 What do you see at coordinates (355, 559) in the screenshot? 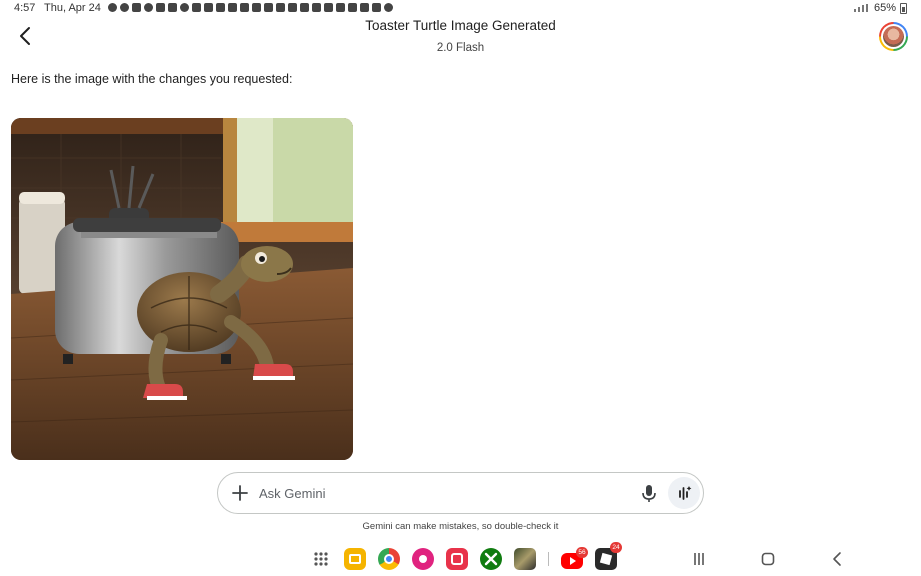
I see `my-files-icon` at bounding box center [355, 559].